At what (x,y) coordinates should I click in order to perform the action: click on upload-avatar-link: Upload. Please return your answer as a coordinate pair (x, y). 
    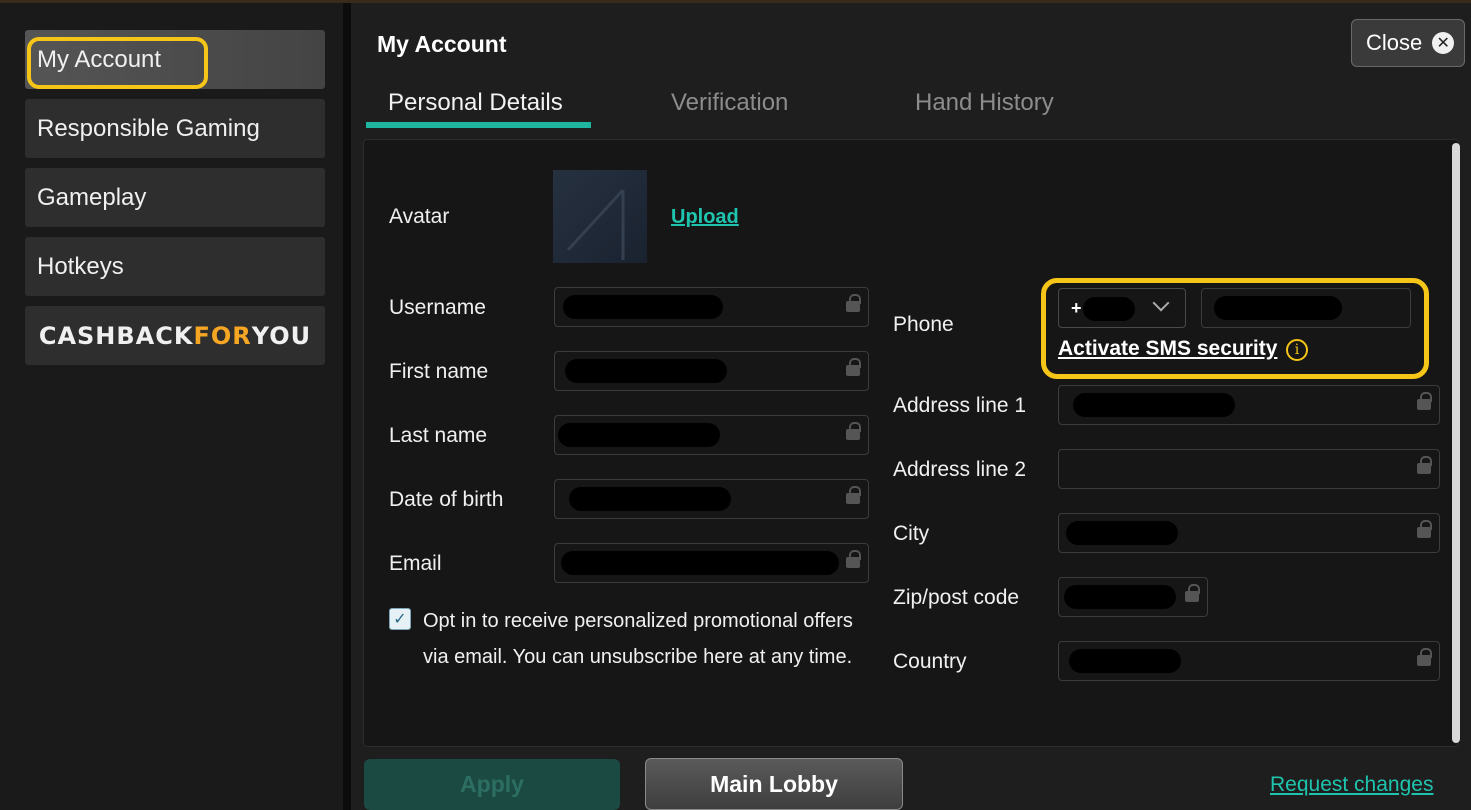
    Looking at the image, I should click on (705, 217).